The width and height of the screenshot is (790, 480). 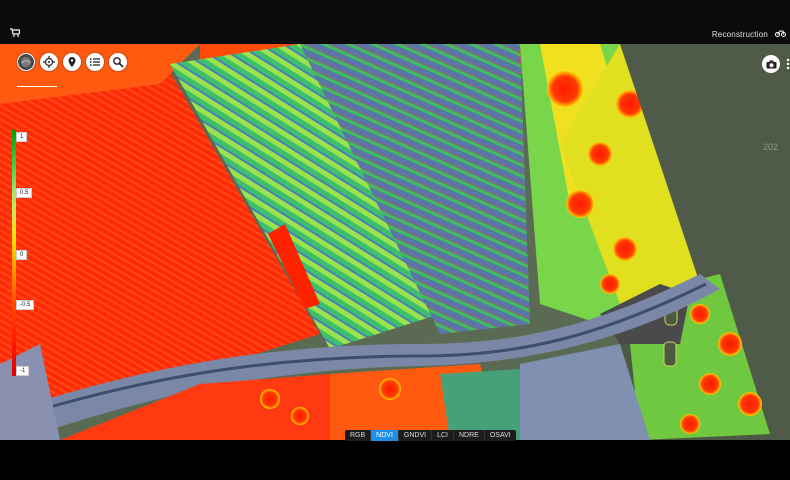 I want to click on map-toolbar, so click(x=72, y=62).